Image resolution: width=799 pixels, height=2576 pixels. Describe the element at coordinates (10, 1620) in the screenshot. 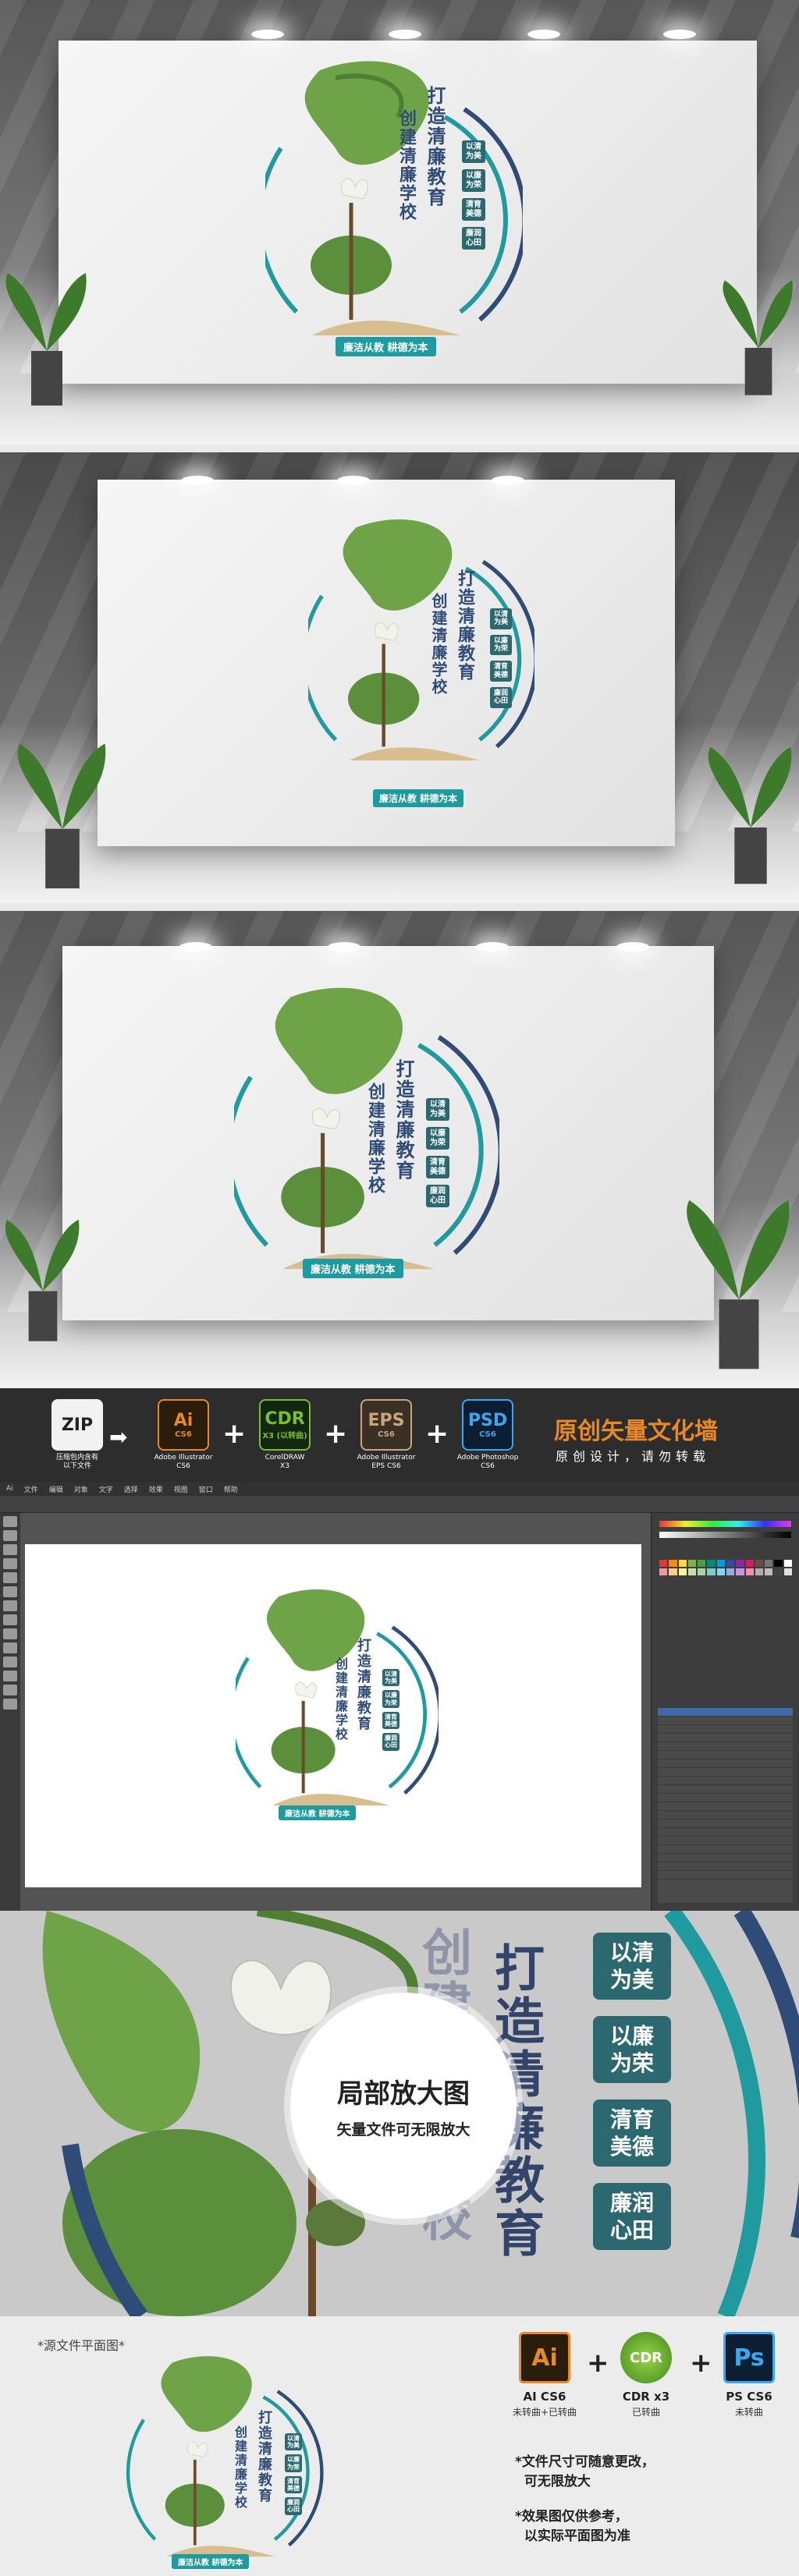

I see `pencil-tool-icon` at that location.